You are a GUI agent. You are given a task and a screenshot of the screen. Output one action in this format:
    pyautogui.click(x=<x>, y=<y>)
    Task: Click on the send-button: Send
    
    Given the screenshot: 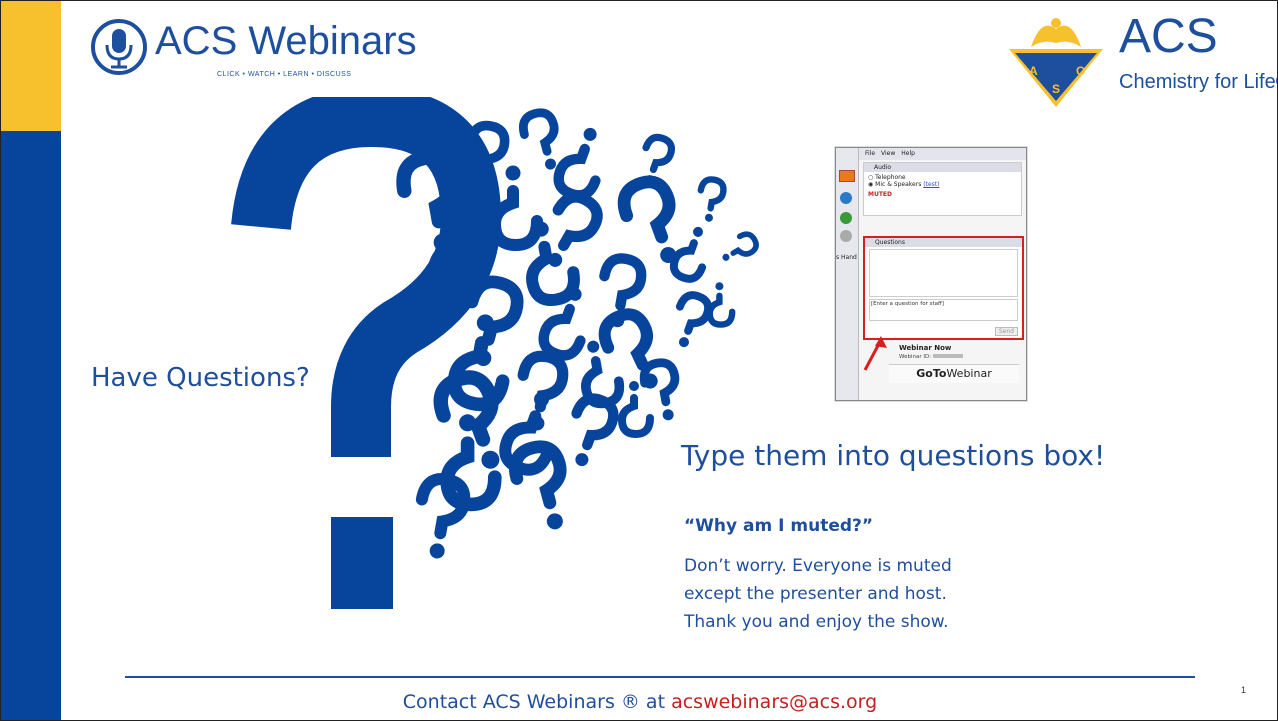 What is the action you would take?
    pyautogui.click(x=1006, y=331)
    